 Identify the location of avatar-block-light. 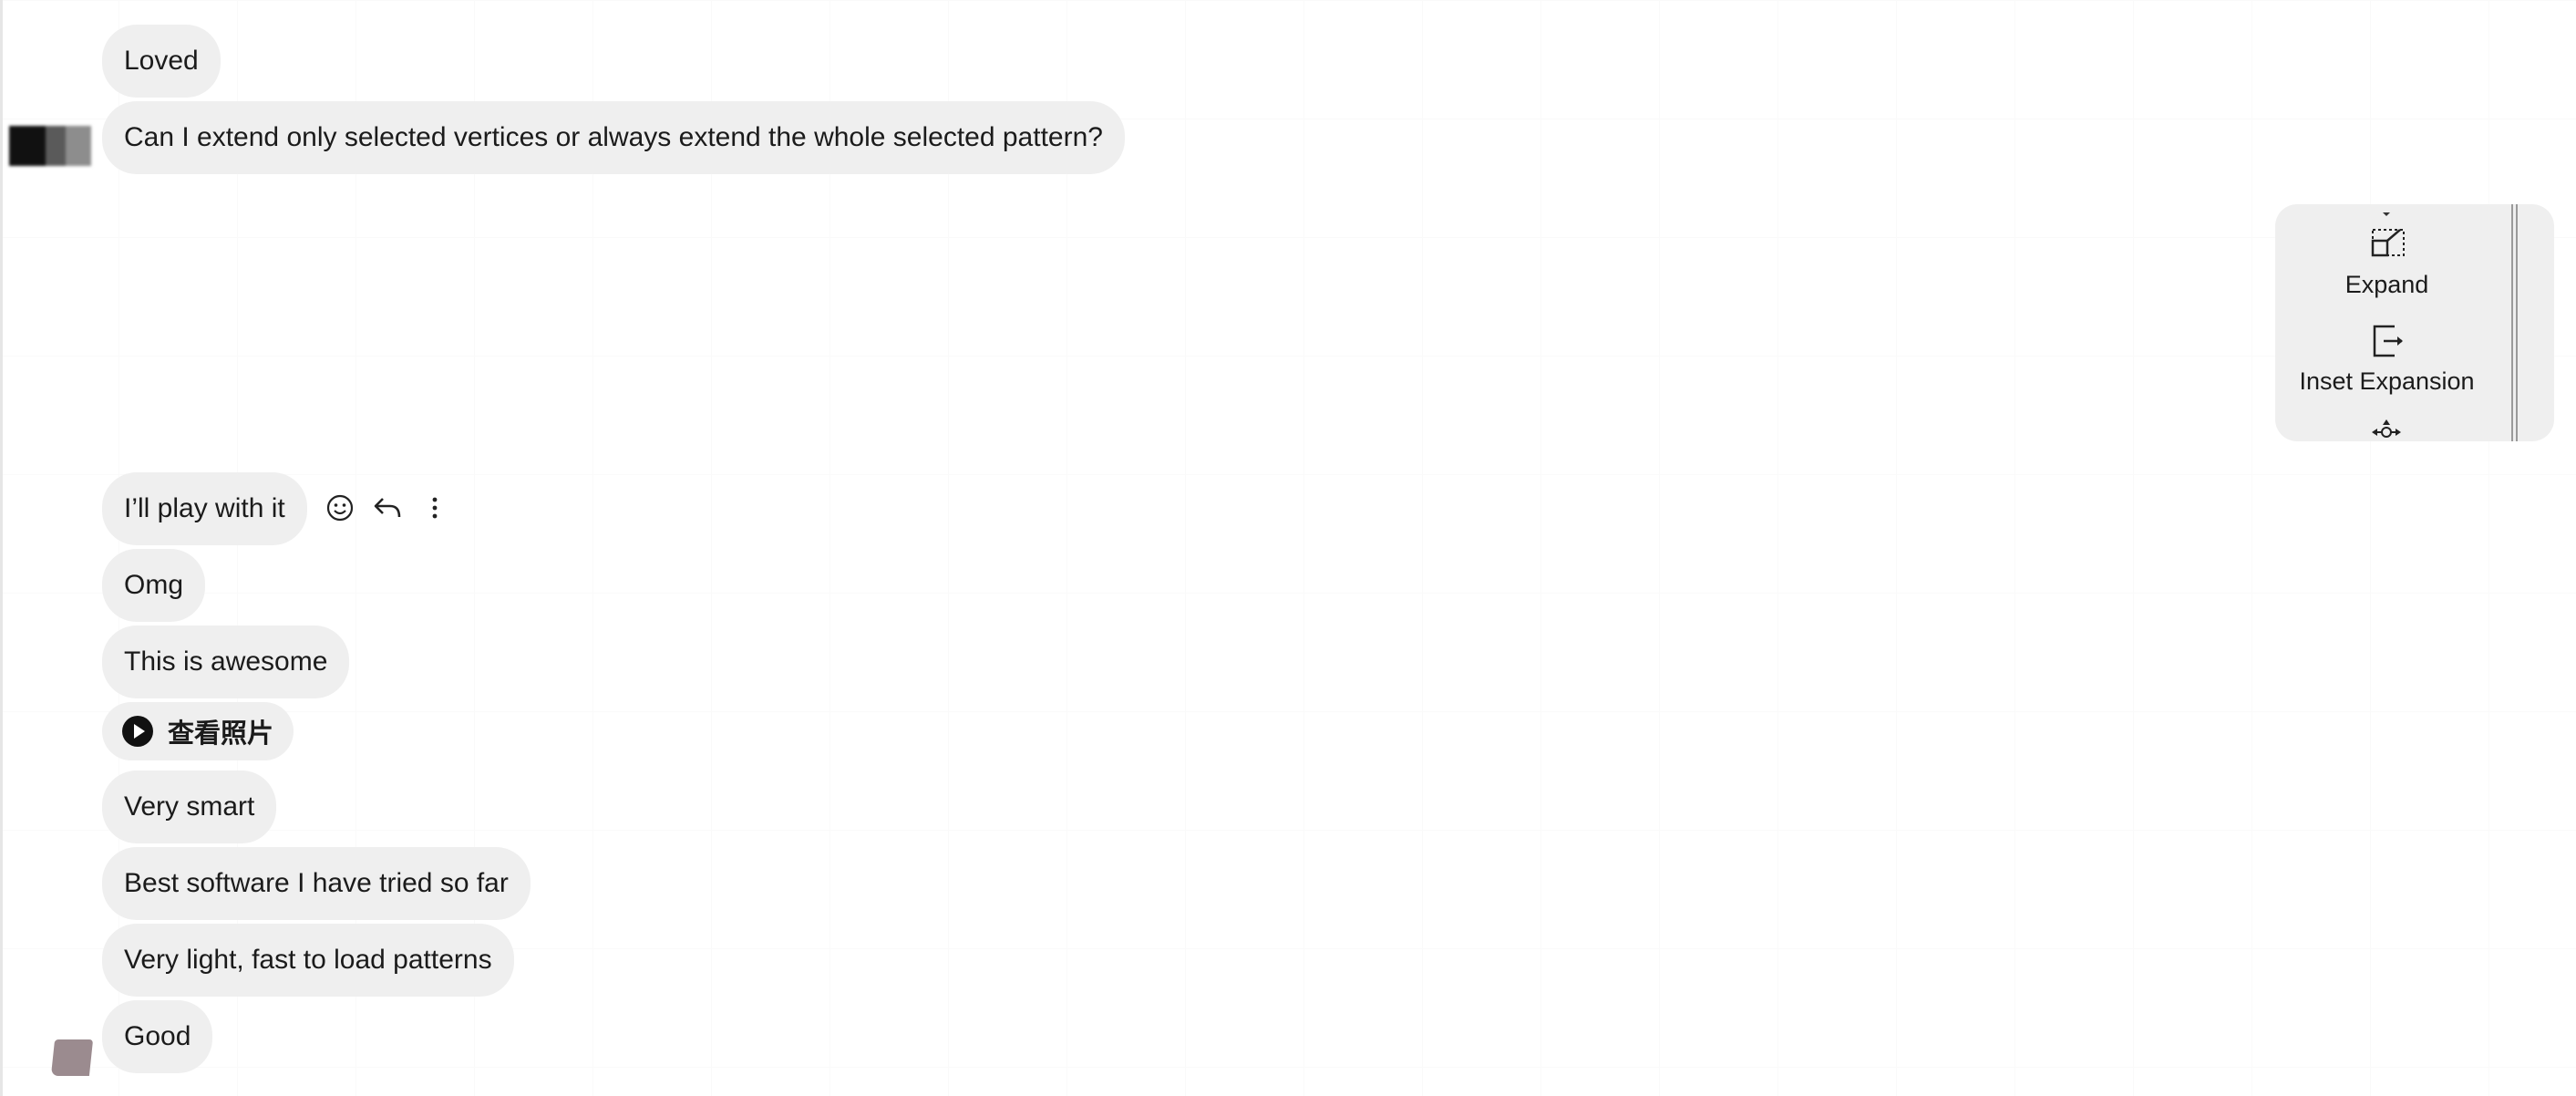
(78, 146).